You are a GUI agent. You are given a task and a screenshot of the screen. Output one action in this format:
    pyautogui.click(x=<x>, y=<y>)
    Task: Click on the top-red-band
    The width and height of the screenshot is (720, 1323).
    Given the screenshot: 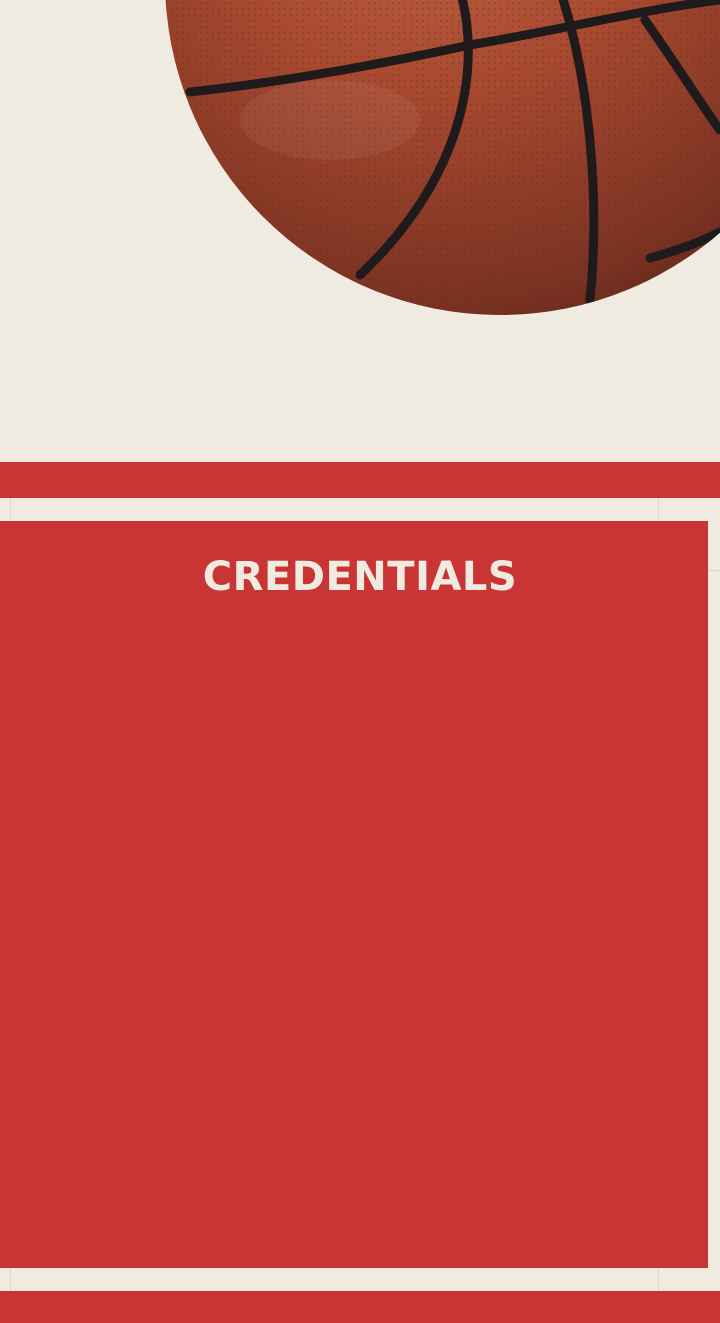 What is the action you would take?
    pyautogui.click(x=360, y=480)
    